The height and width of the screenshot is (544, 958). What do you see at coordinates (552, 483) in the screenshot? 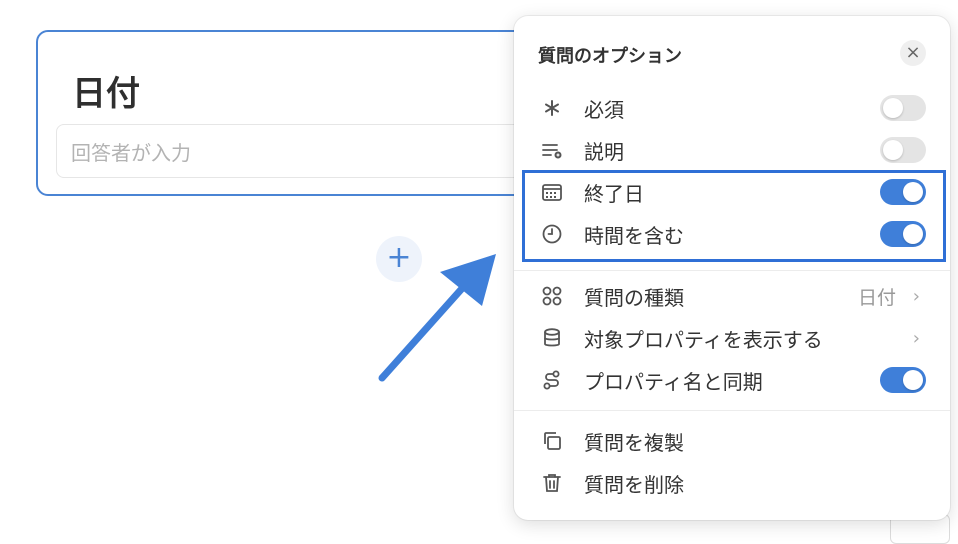
I see `trash-icon` at bounding box center [552, 483].